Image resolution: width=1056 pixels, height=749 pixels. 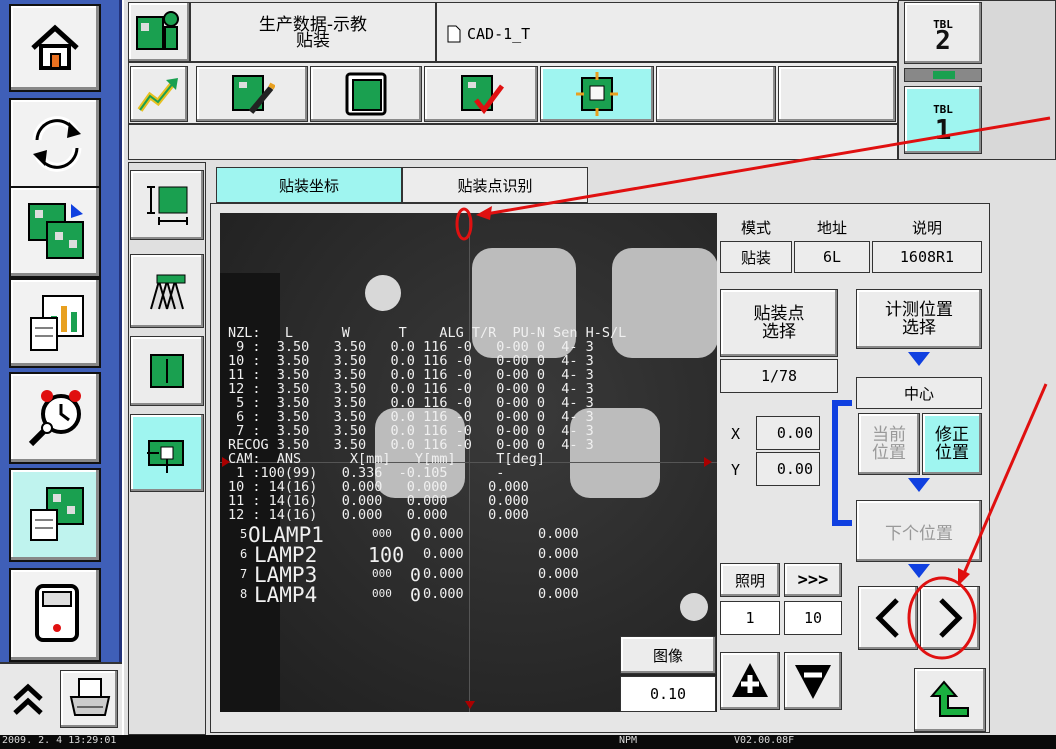 What do you see at coordinates (764, 740) in the screenshot?
I see `status-version: V02.00.08F` at bounding box center [764, 740].